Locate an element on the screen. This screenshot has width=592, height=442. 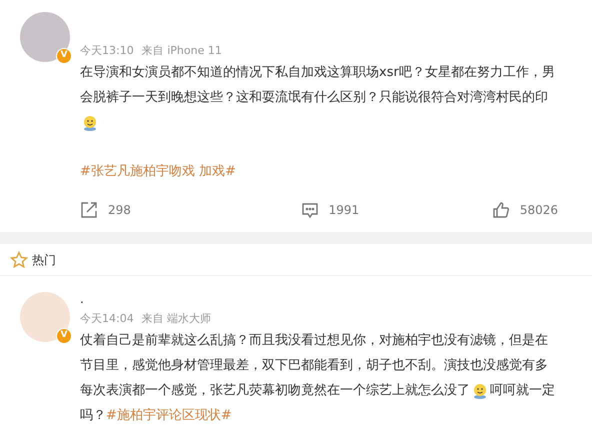
post-source: 来自 端水大师 is located at coordinates (177, 318).